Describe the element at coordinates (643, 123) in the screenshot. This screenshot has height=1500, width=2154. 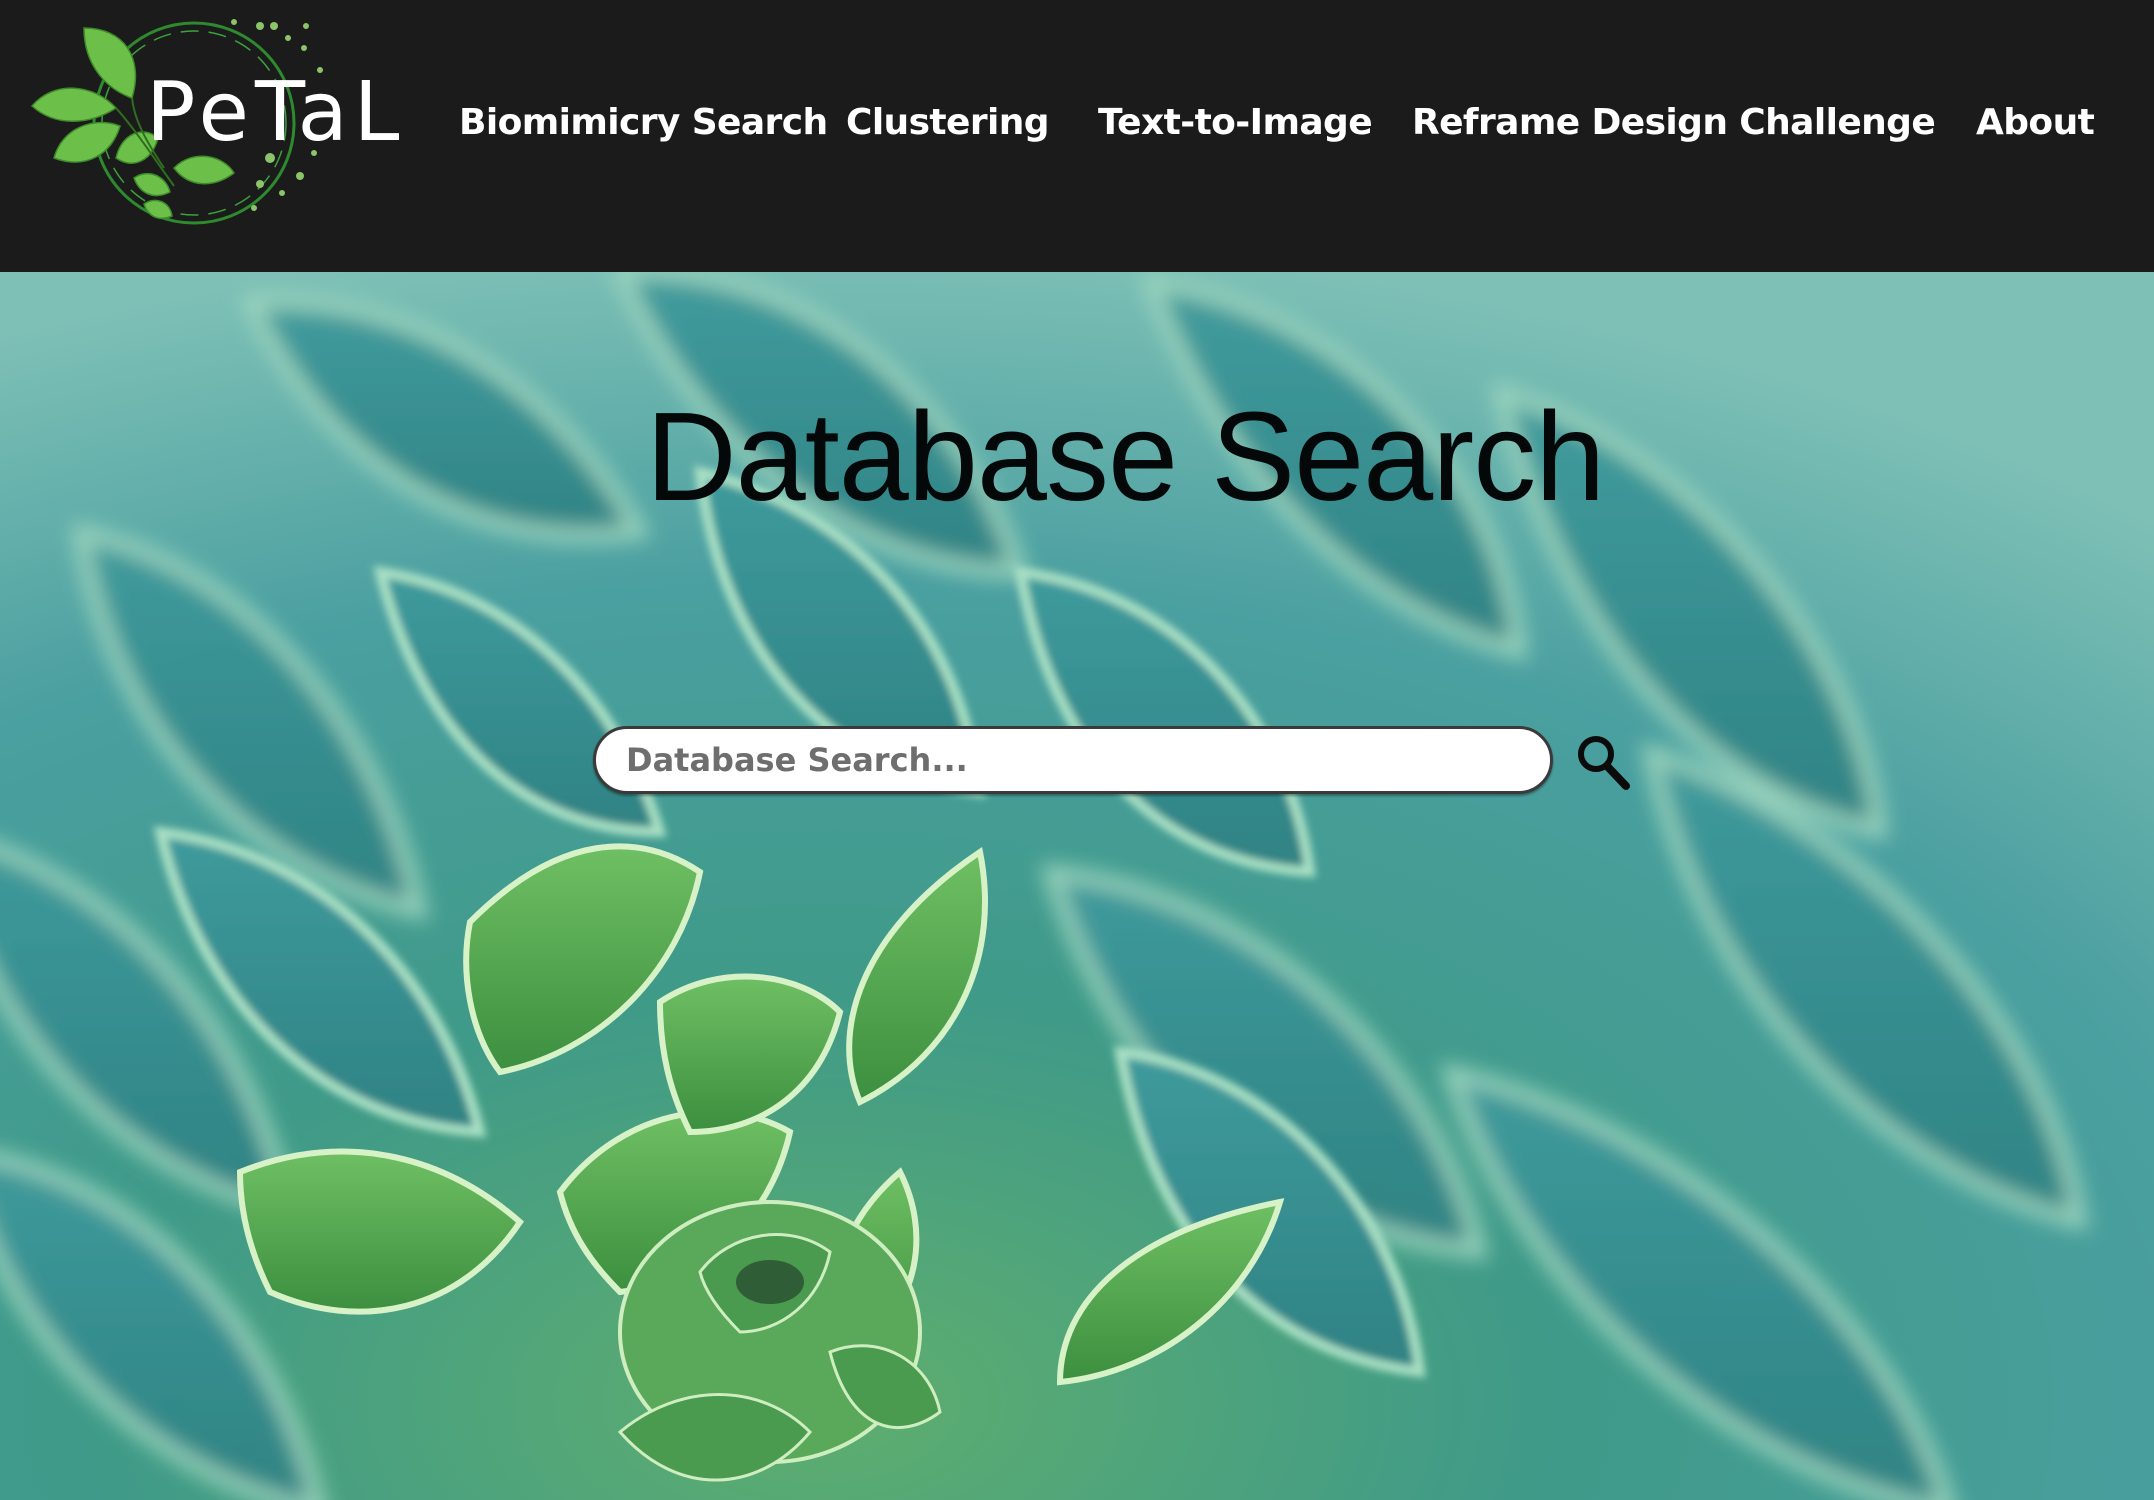
I see `nav-biomimicry-search: Biomimicry Search` at that location.